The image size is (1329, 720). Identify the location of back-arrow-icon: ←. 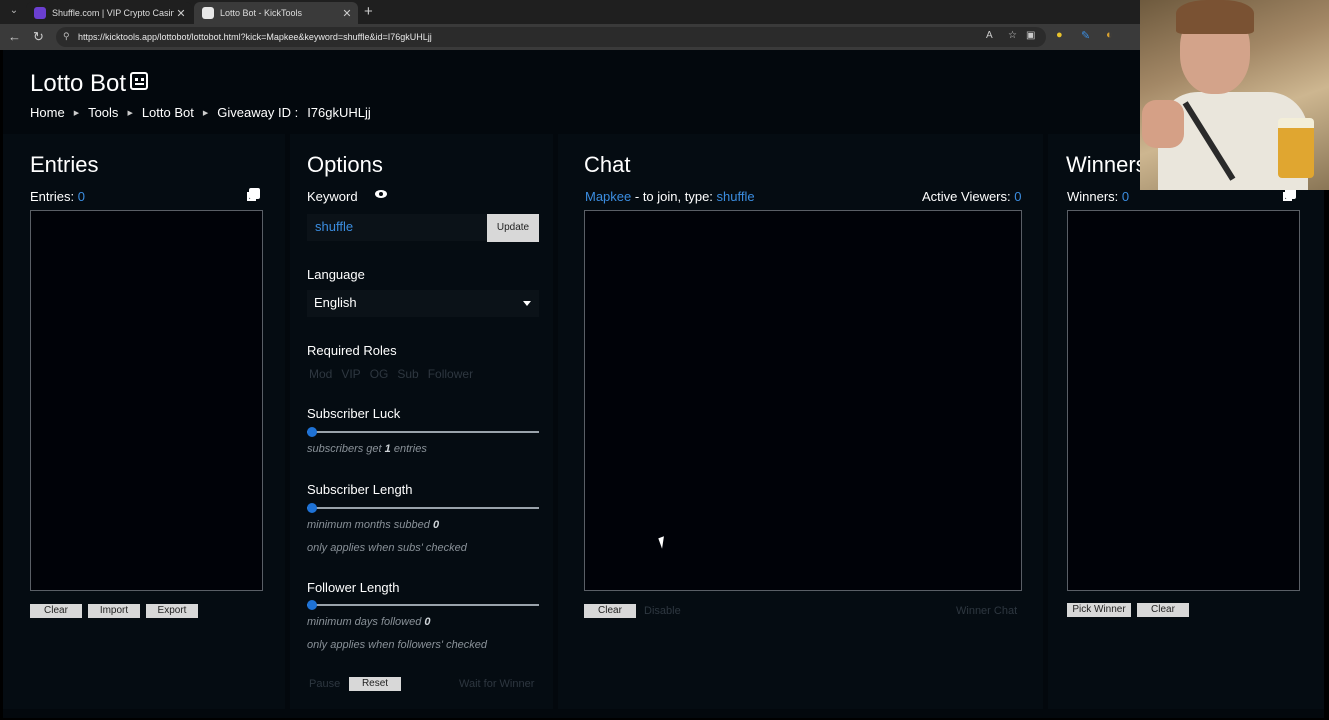
(14, 36).